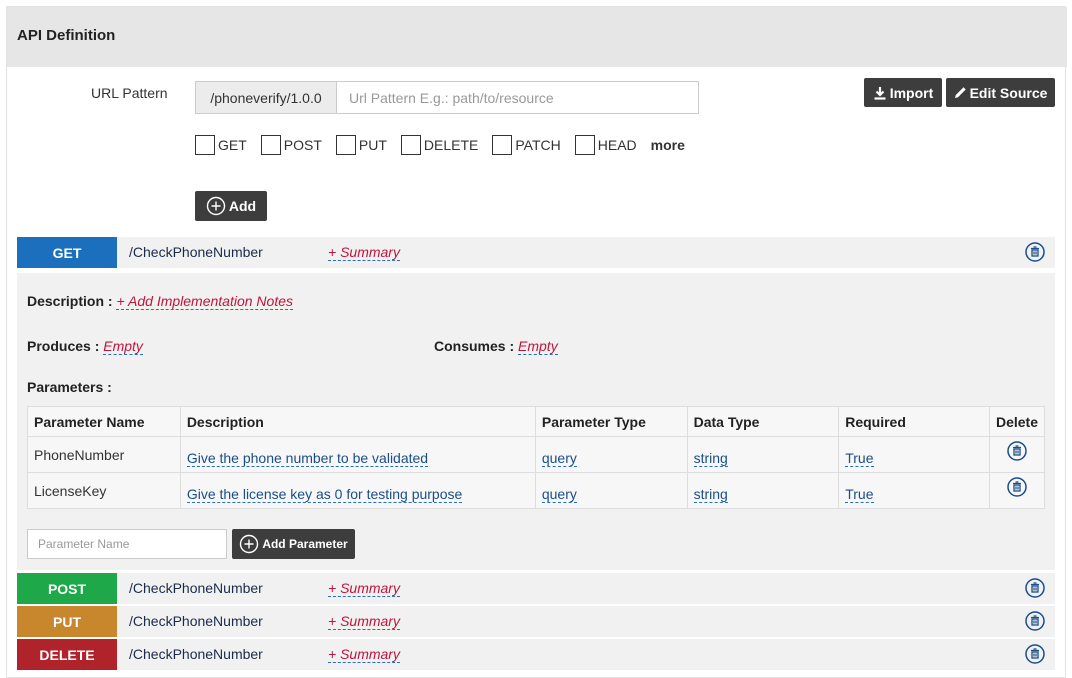 The image size is (1072, 678). I want to click on checkbox-label: DELETE, so click(451, 145).